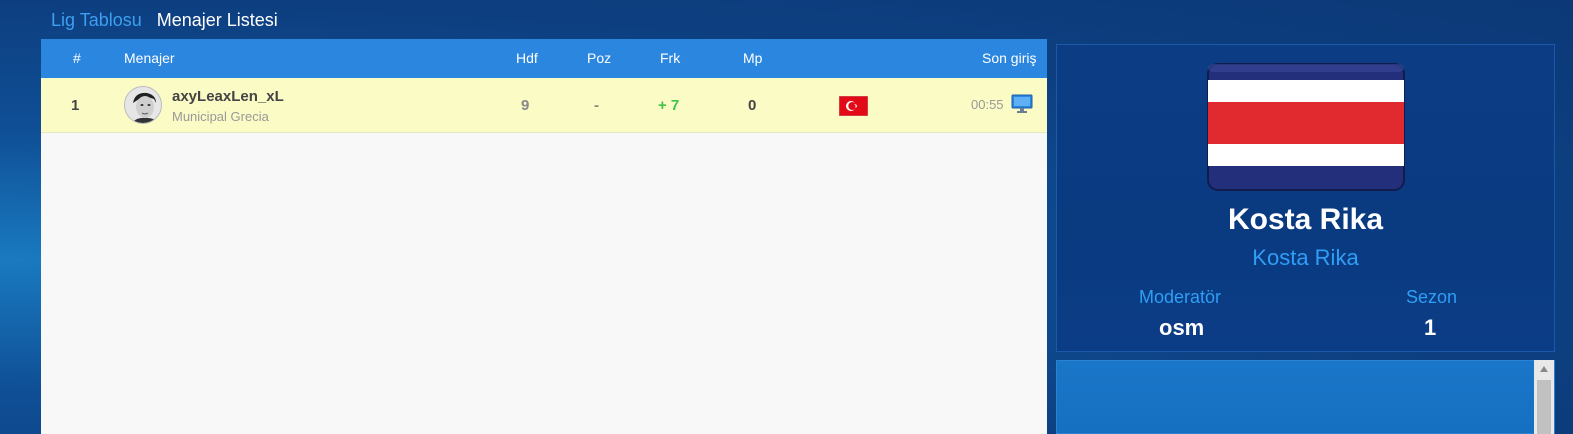  What do you see at coordinates (1305, 219) in the screenshot?
I see `country-title: Kosta Rika` at bounding box center [1305, 219].